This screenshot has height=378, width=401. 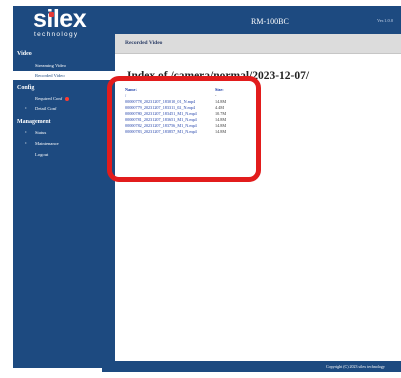 What do you see at coordinates (51, 14) in the screenshot?
I see `logo-dot-icon` at bounding box center [51, 14].